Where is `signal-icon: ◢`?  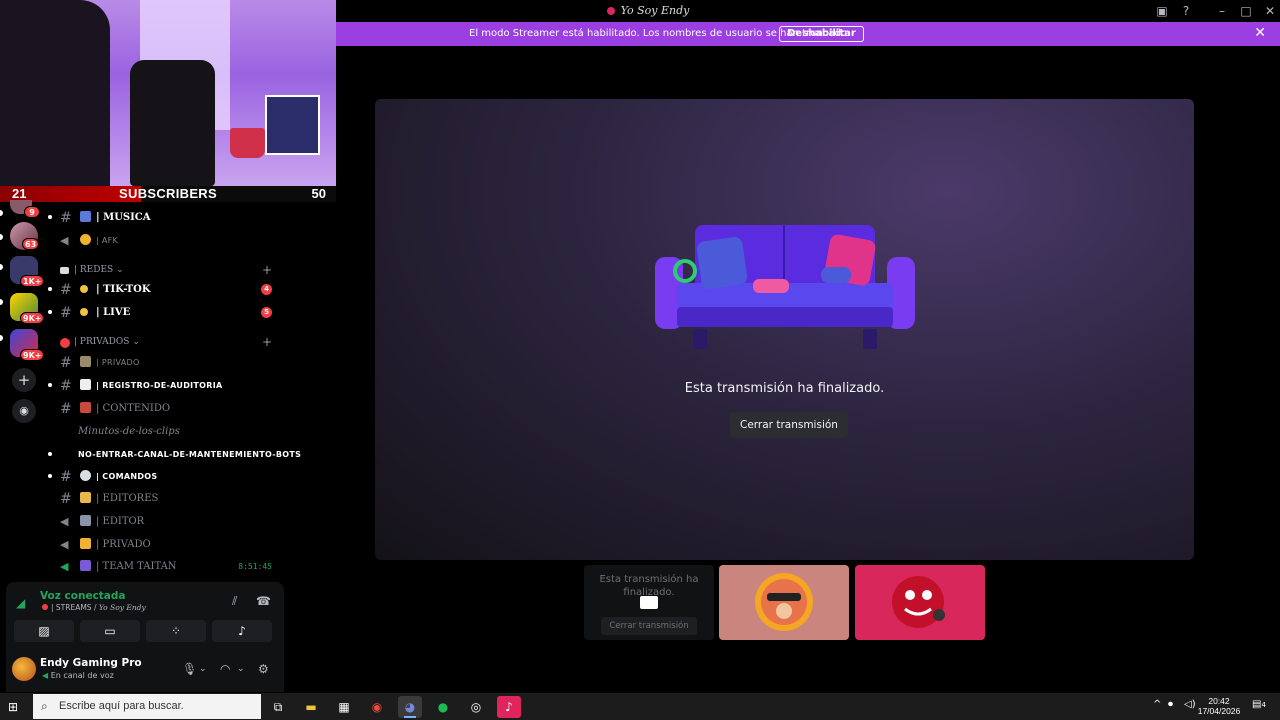
signal-icon: ◢ is located at coordinates (20, 603).